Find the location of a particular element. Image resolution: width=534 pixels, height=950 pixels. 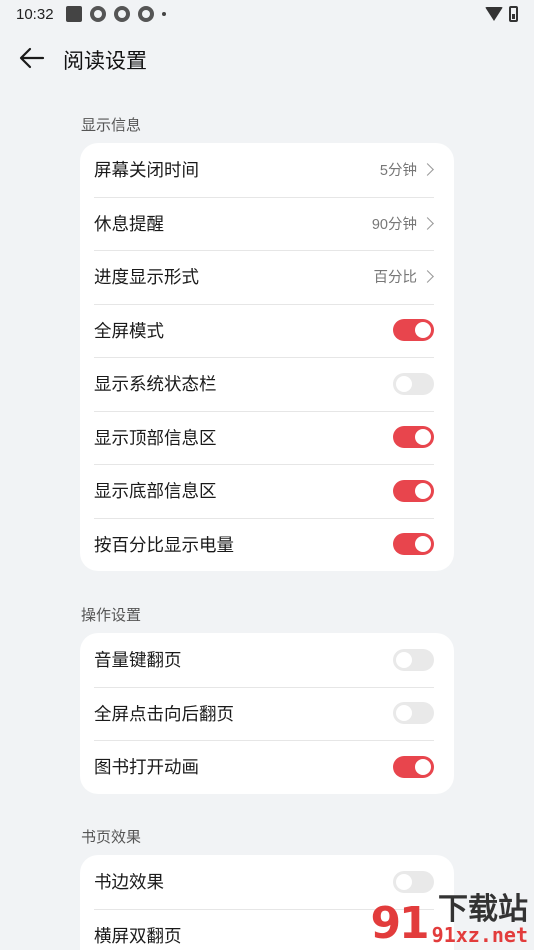

setting-value: 百分比 is located at coordinates (395, 278).